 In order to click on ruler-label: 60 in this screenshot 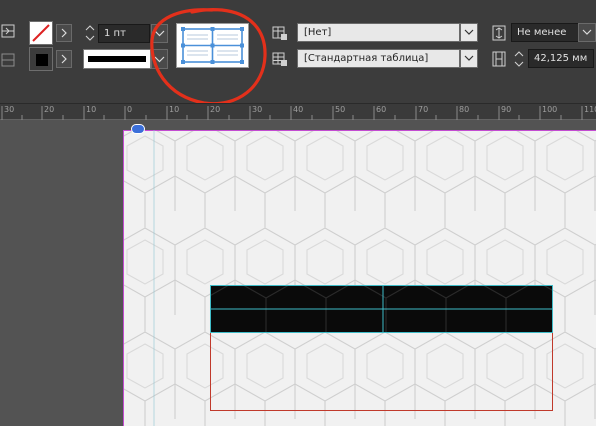, I will do `click(381, 109)`.